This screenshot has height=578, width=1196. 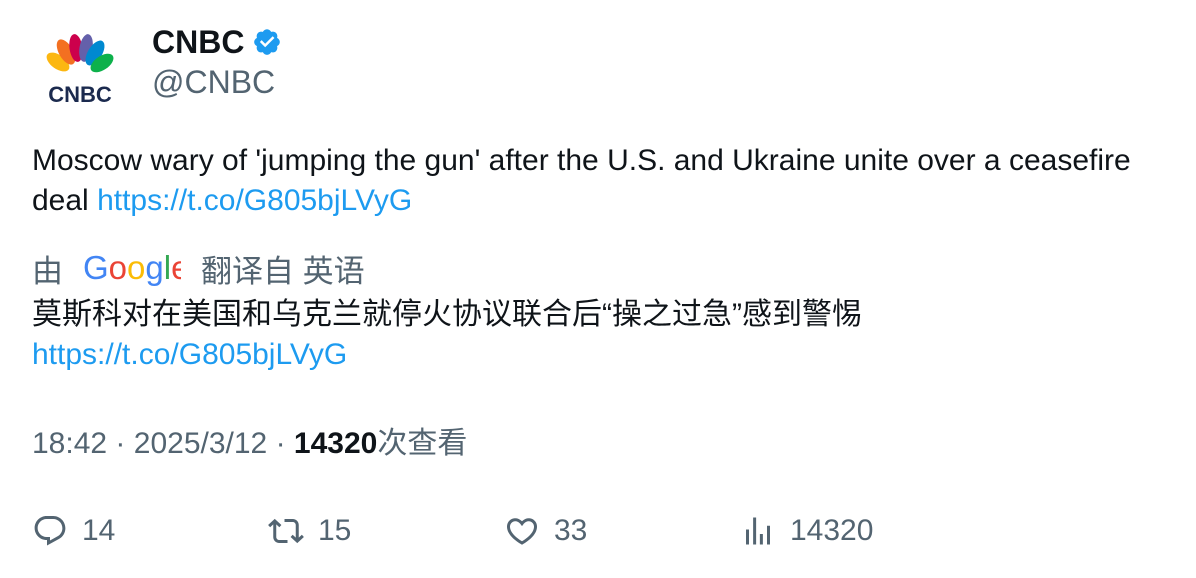 I want to click on svg-text: Google, so click(x=132, y=268).